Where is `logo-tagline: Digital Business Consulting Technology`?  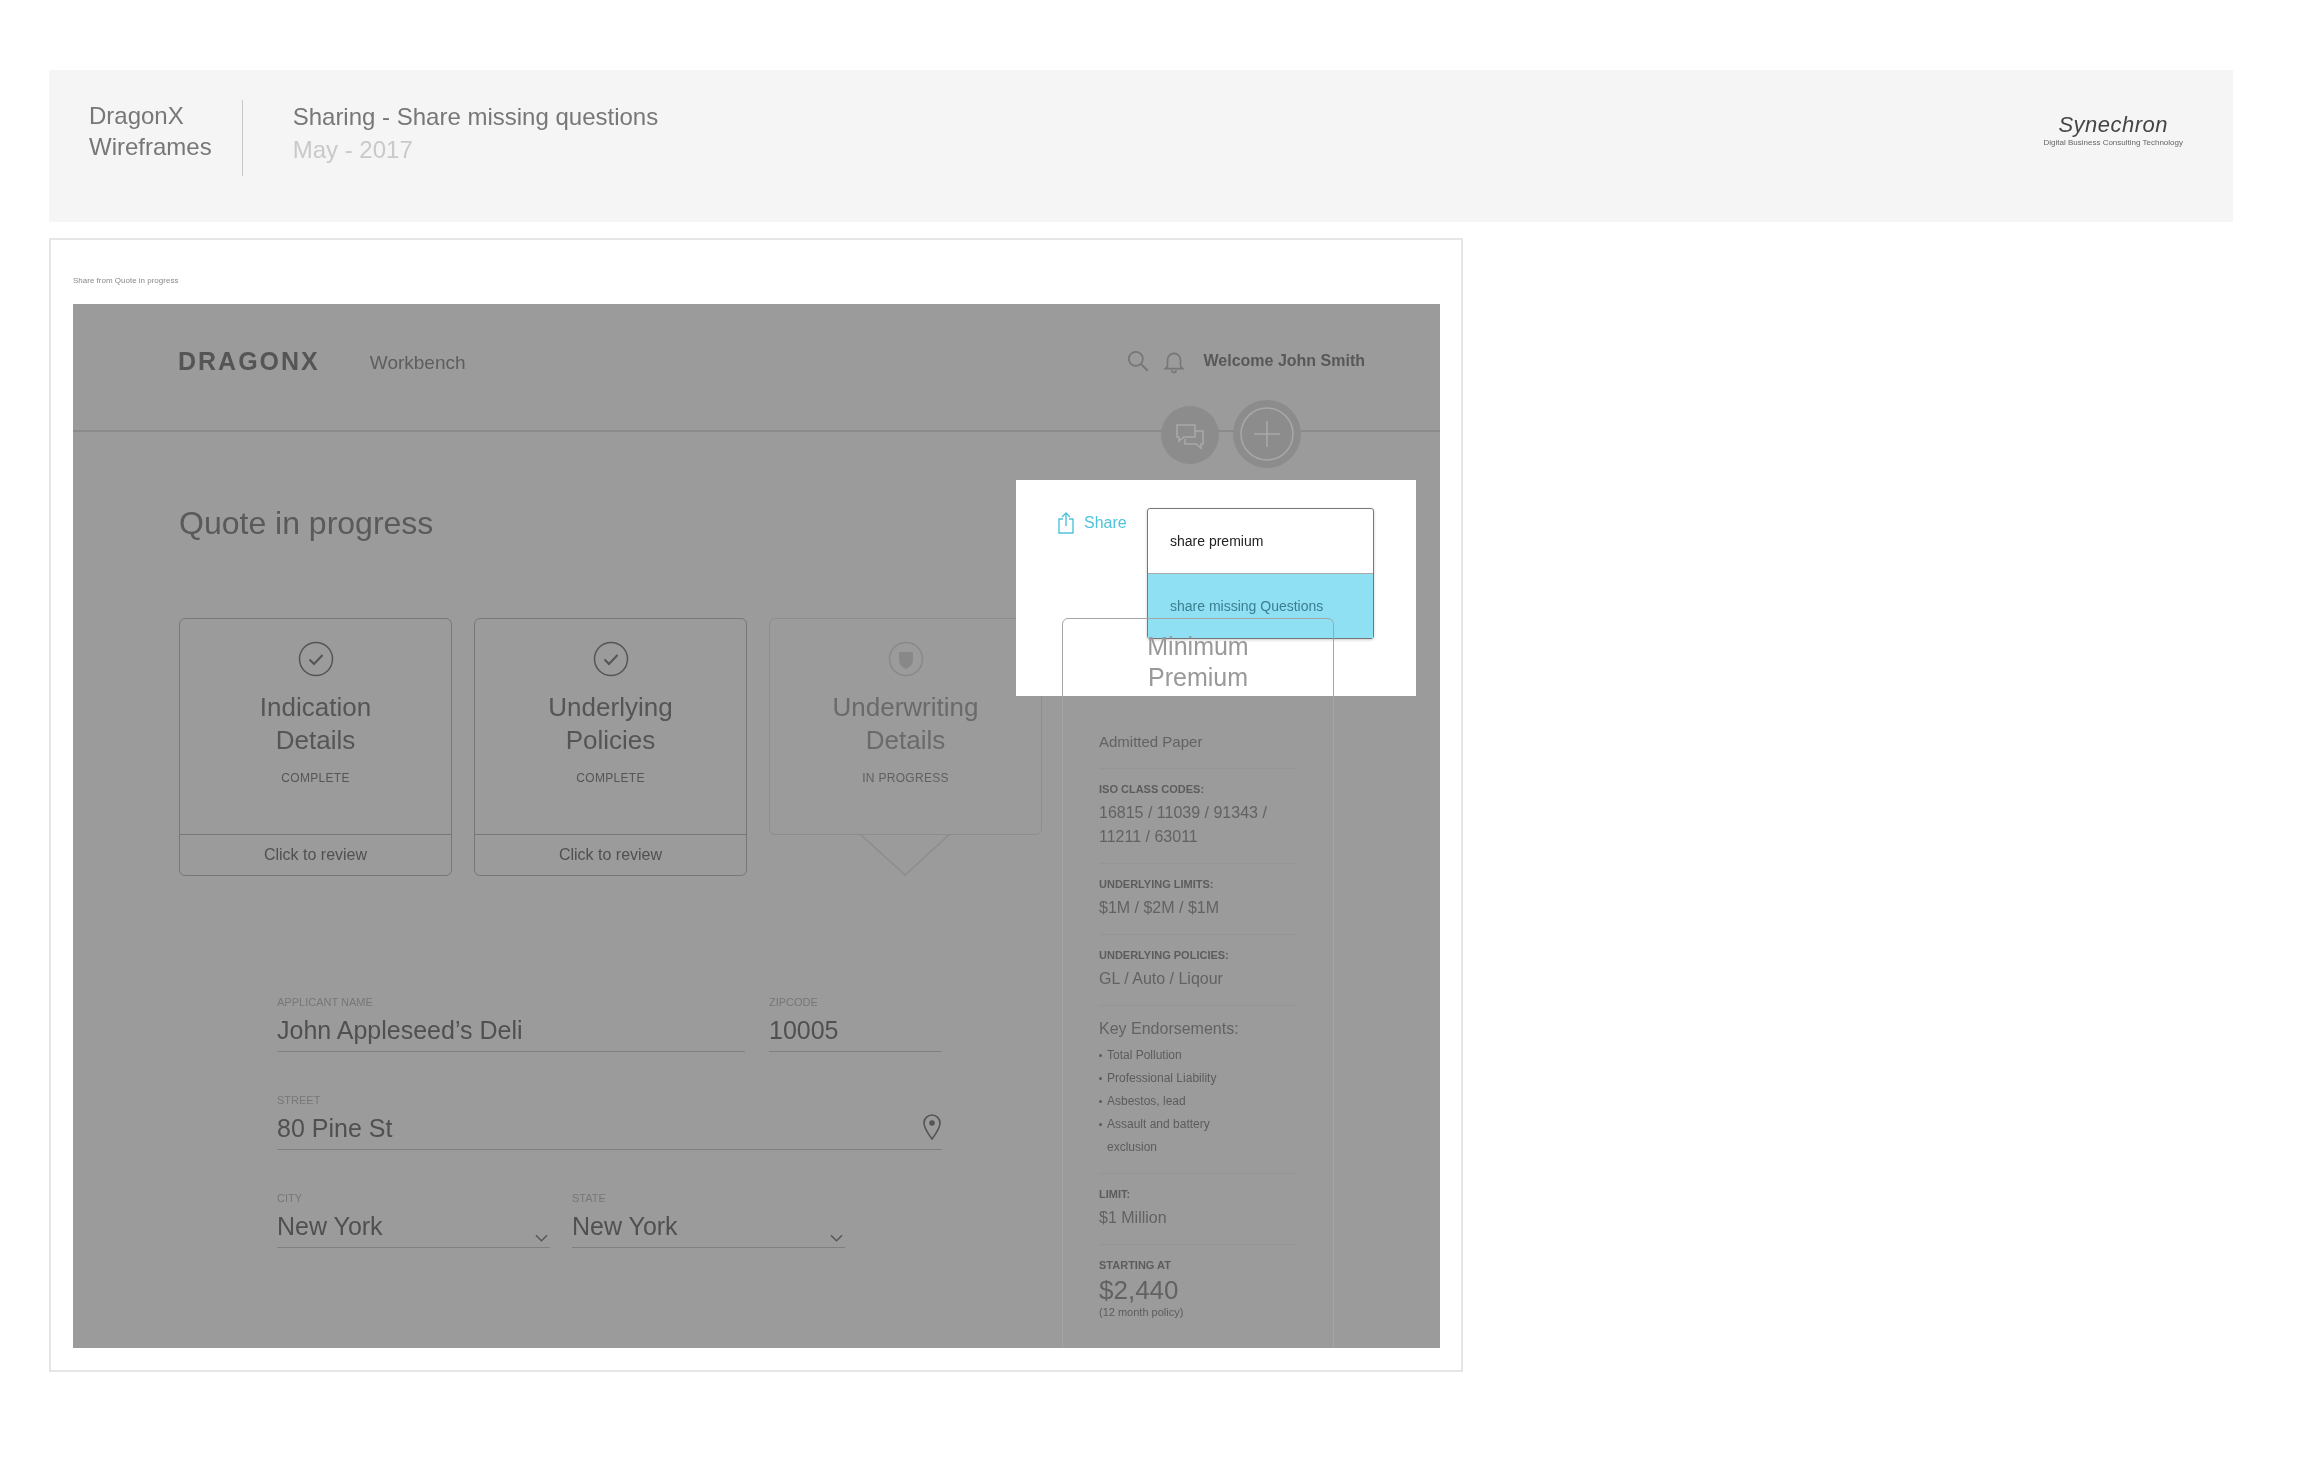 logo-tagline: Digital Business Consulting Technology is located at coordinates (2113, 142).